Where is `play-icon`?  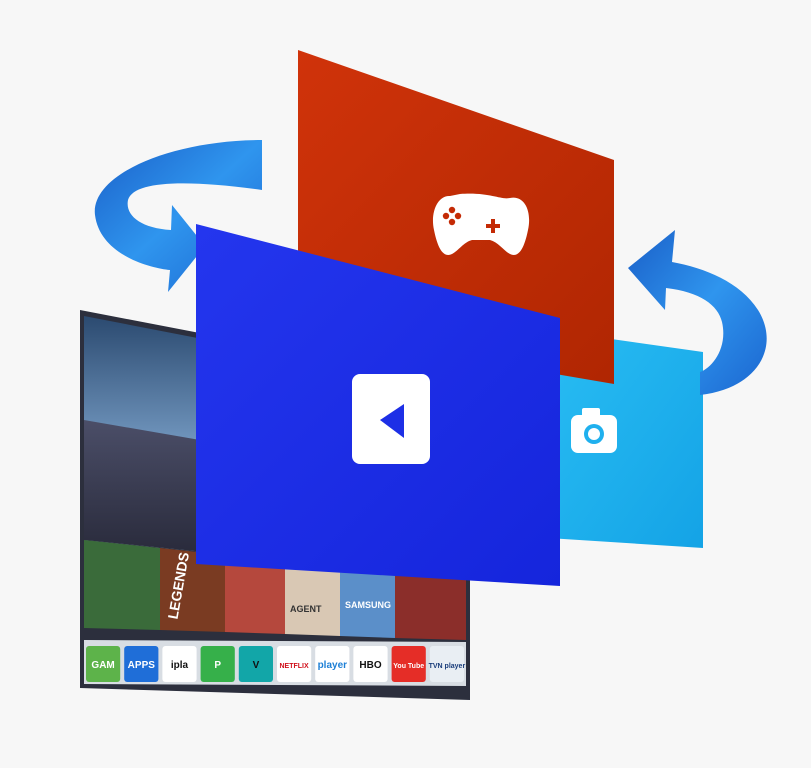 play-icon is located at coordinates (391, 419).